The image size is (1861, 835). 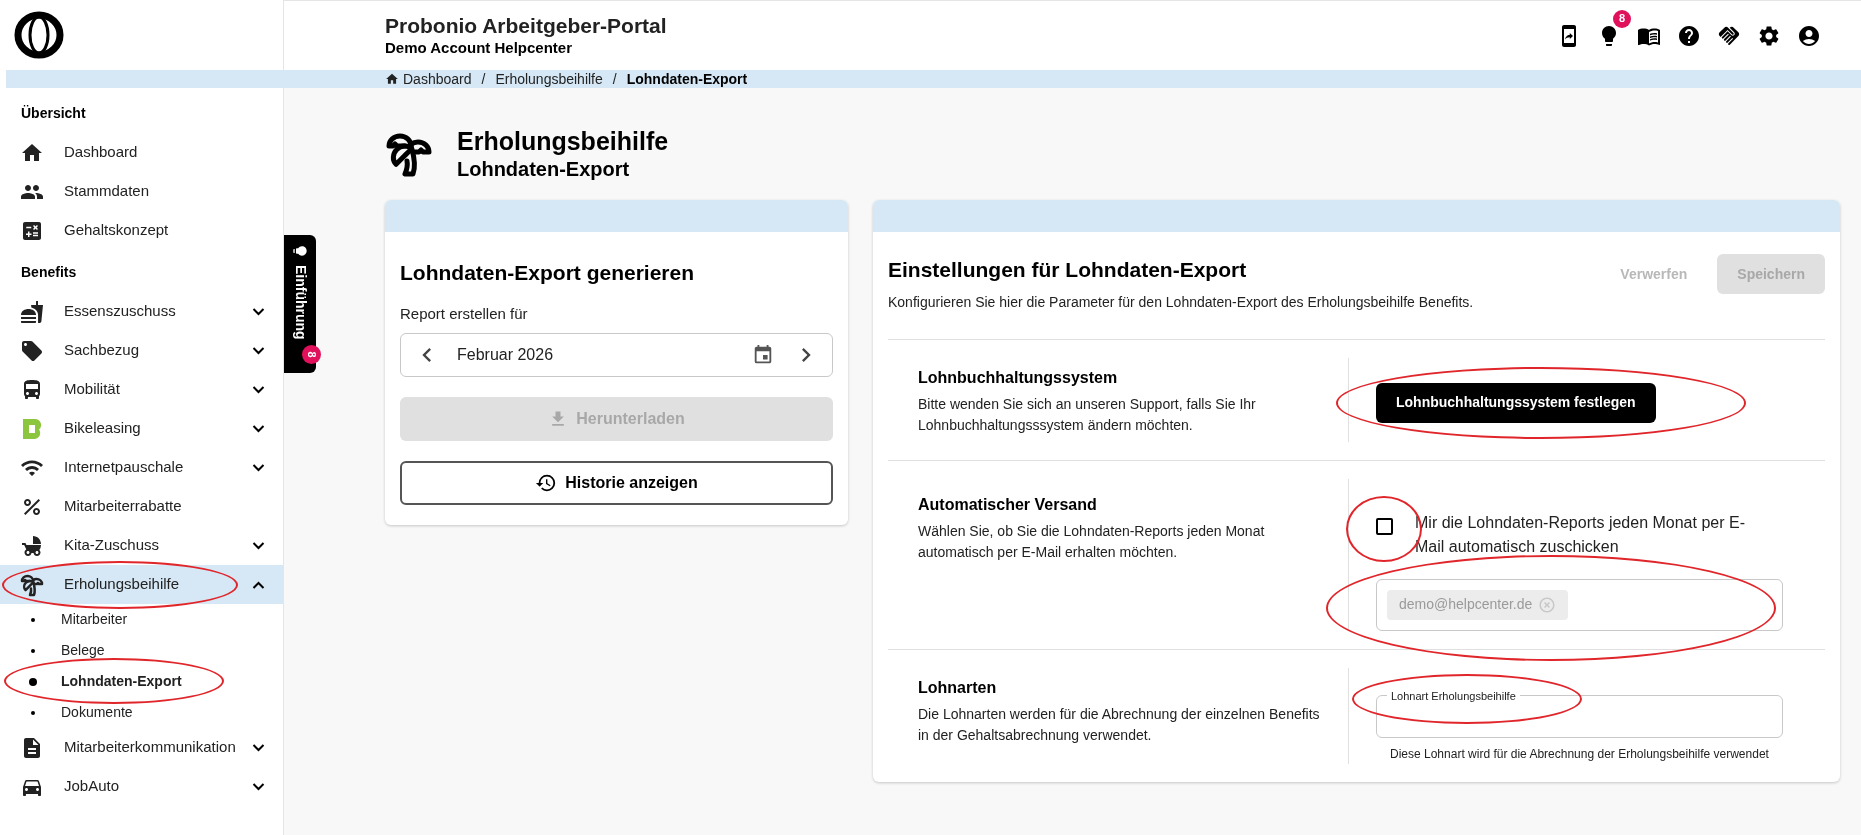 What do you see at coordinates (1119, 724) in the screenshot?
I see `section-description: Die Lohnarten werden für die Abrechnung der einzelnen Benefits in der Gehaltsabrechnung verwendet.` at bounding box center [1119, 724].